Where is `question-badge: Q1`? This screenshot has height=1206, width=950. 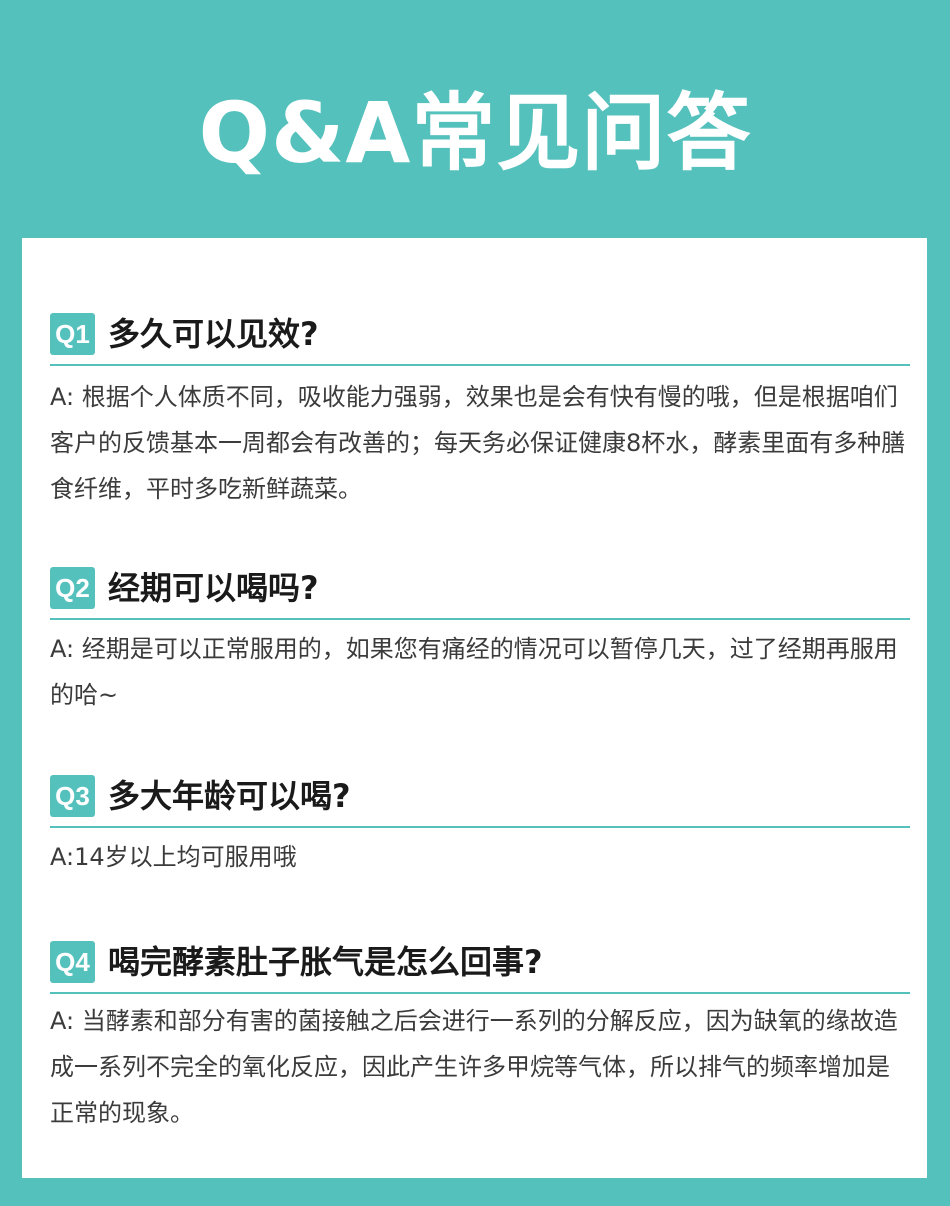
question-badge: Q1 is located at coordinates (72, 334).